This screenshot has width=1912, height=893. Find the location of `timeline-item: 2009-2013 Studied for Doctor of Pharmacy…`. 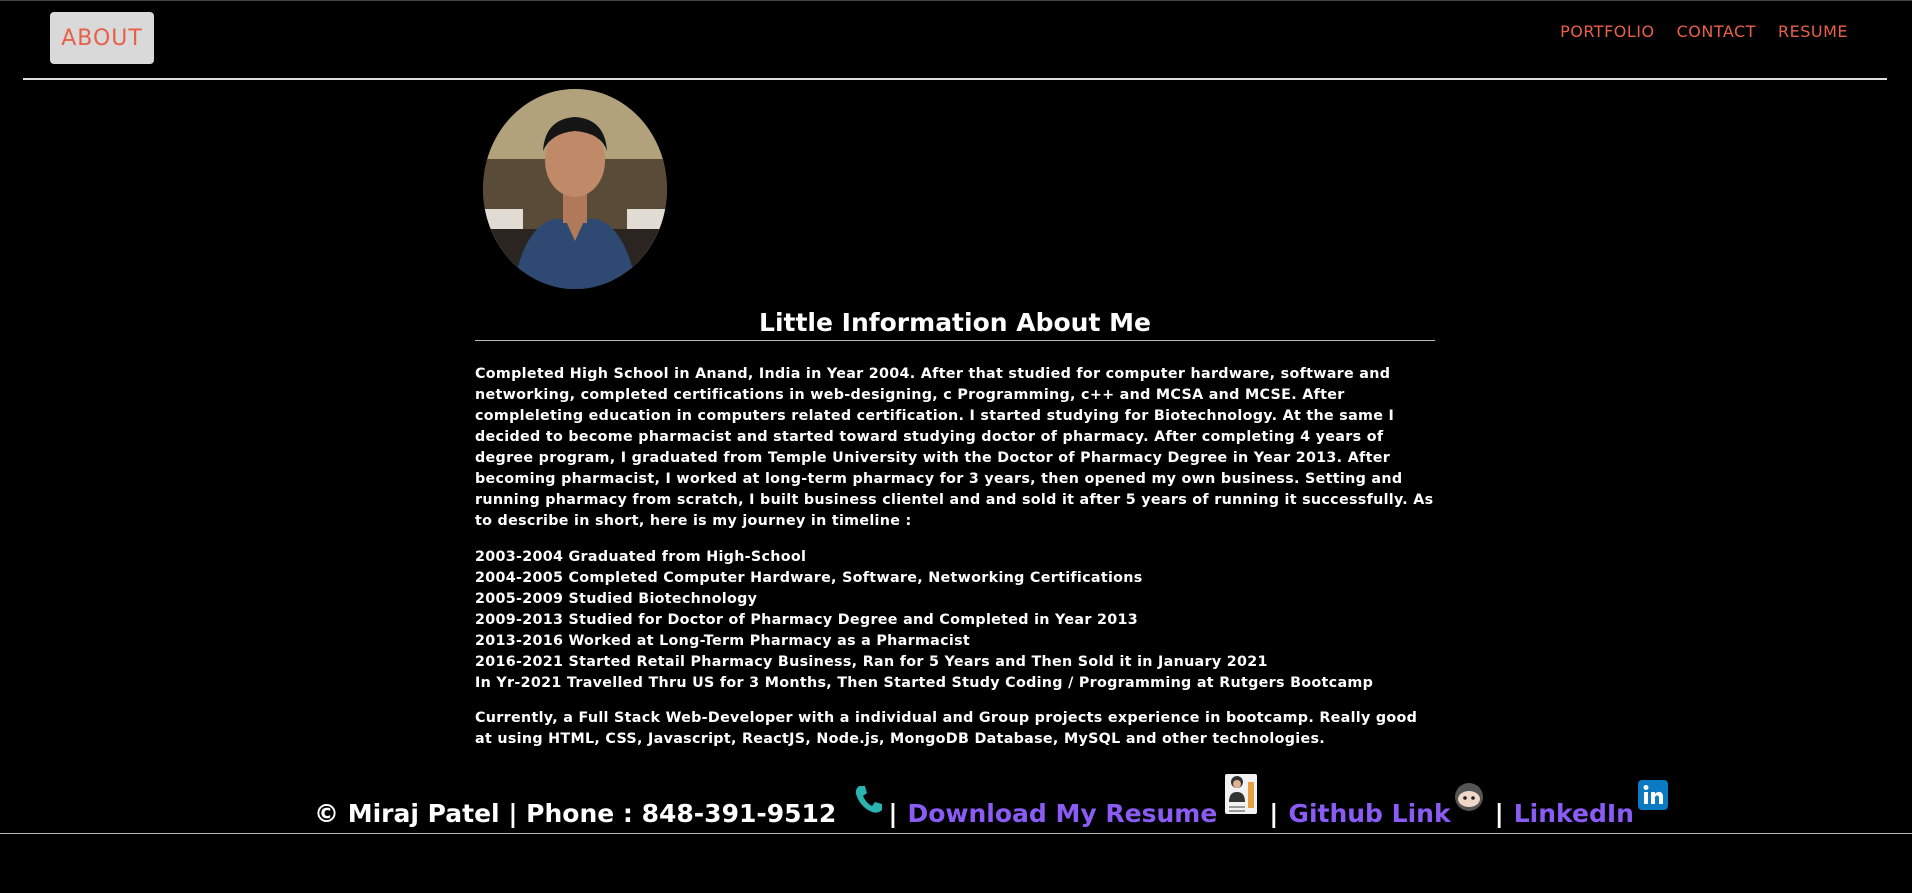

timeline-item: 2009-2013 Studied for Doctor of Pharmacy… is located at coordinates (806, 620).